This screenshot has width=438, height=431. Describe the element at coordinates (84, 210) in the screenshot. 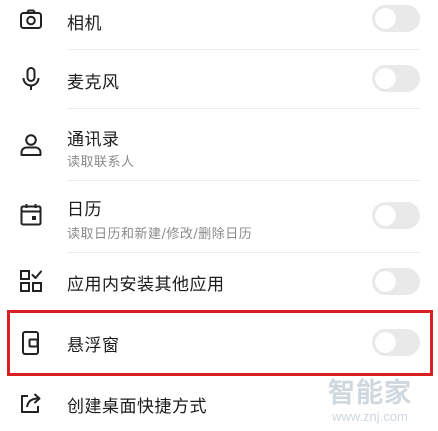

I see `permission-title: 日历` at that location.